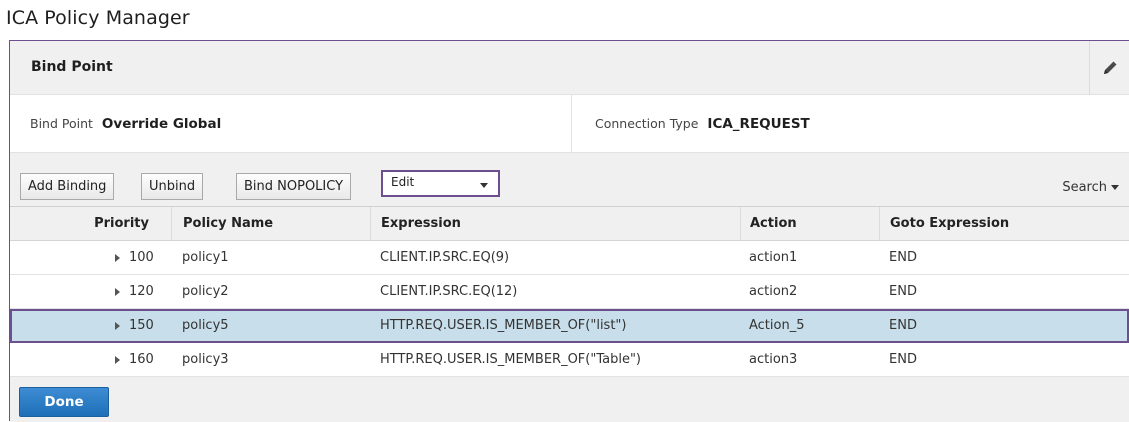 This screenshot has height=422, width=1129. What do you see at coordinates (90, 223) in the screenshot?
I see `column-header-priority: Priority` at bounding box center [90, 223].